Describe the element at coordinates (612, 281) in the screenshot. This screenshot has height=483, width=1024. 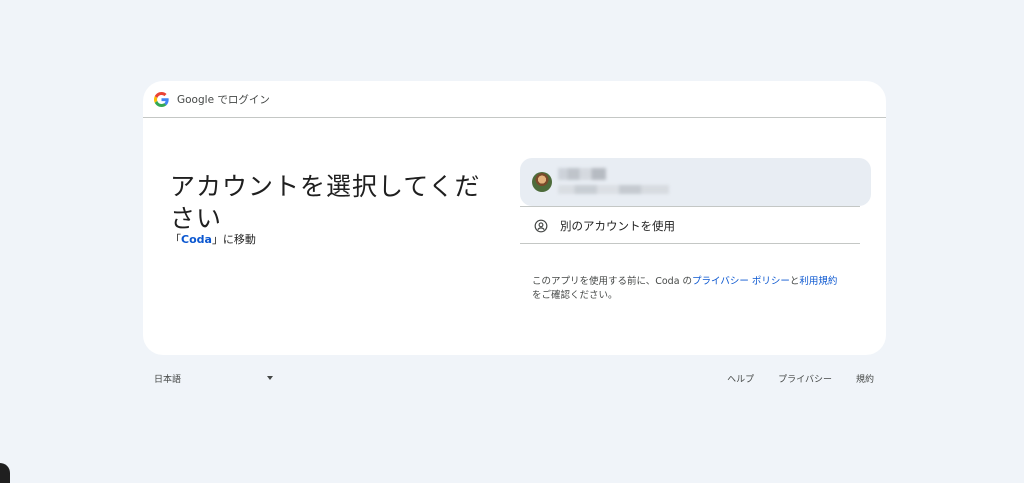
I see `disclaimer-before: このアプリを使用する前に、Coda の` at that location.